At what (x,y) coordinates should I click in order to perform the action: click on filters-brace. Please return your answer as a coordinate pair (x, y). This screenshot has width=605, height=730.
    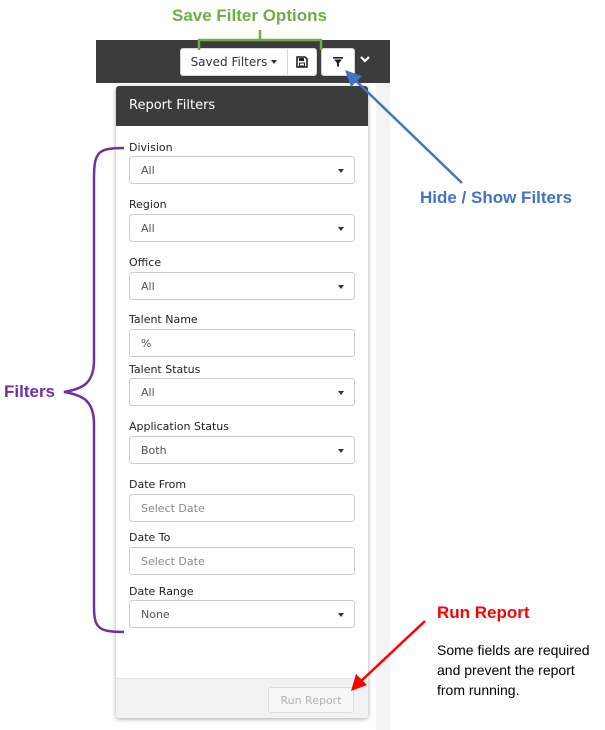
    Looking at the image, I should click on (94, 390).